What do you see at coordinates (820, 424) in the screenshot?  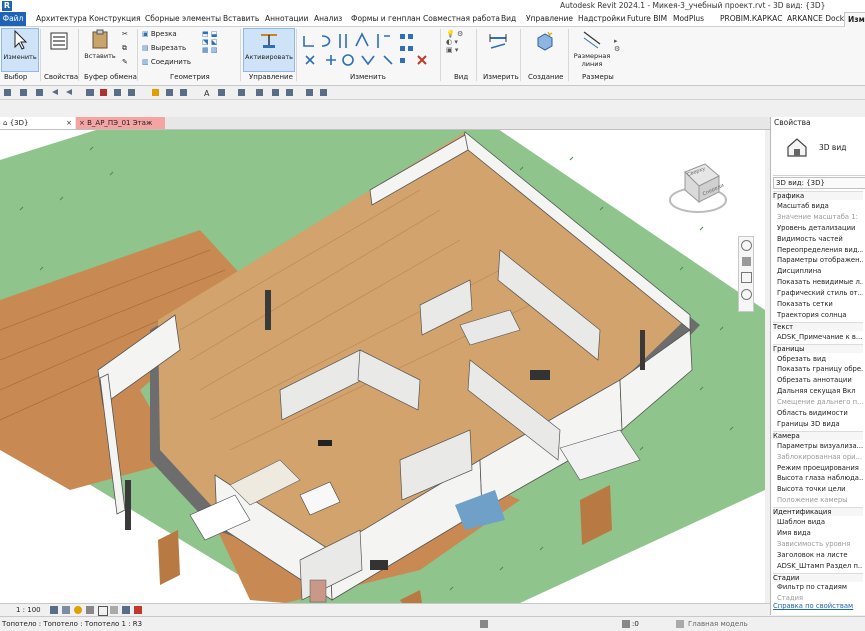 I see `property-row: Границы 3D вида` at bounding box center [820, 424].